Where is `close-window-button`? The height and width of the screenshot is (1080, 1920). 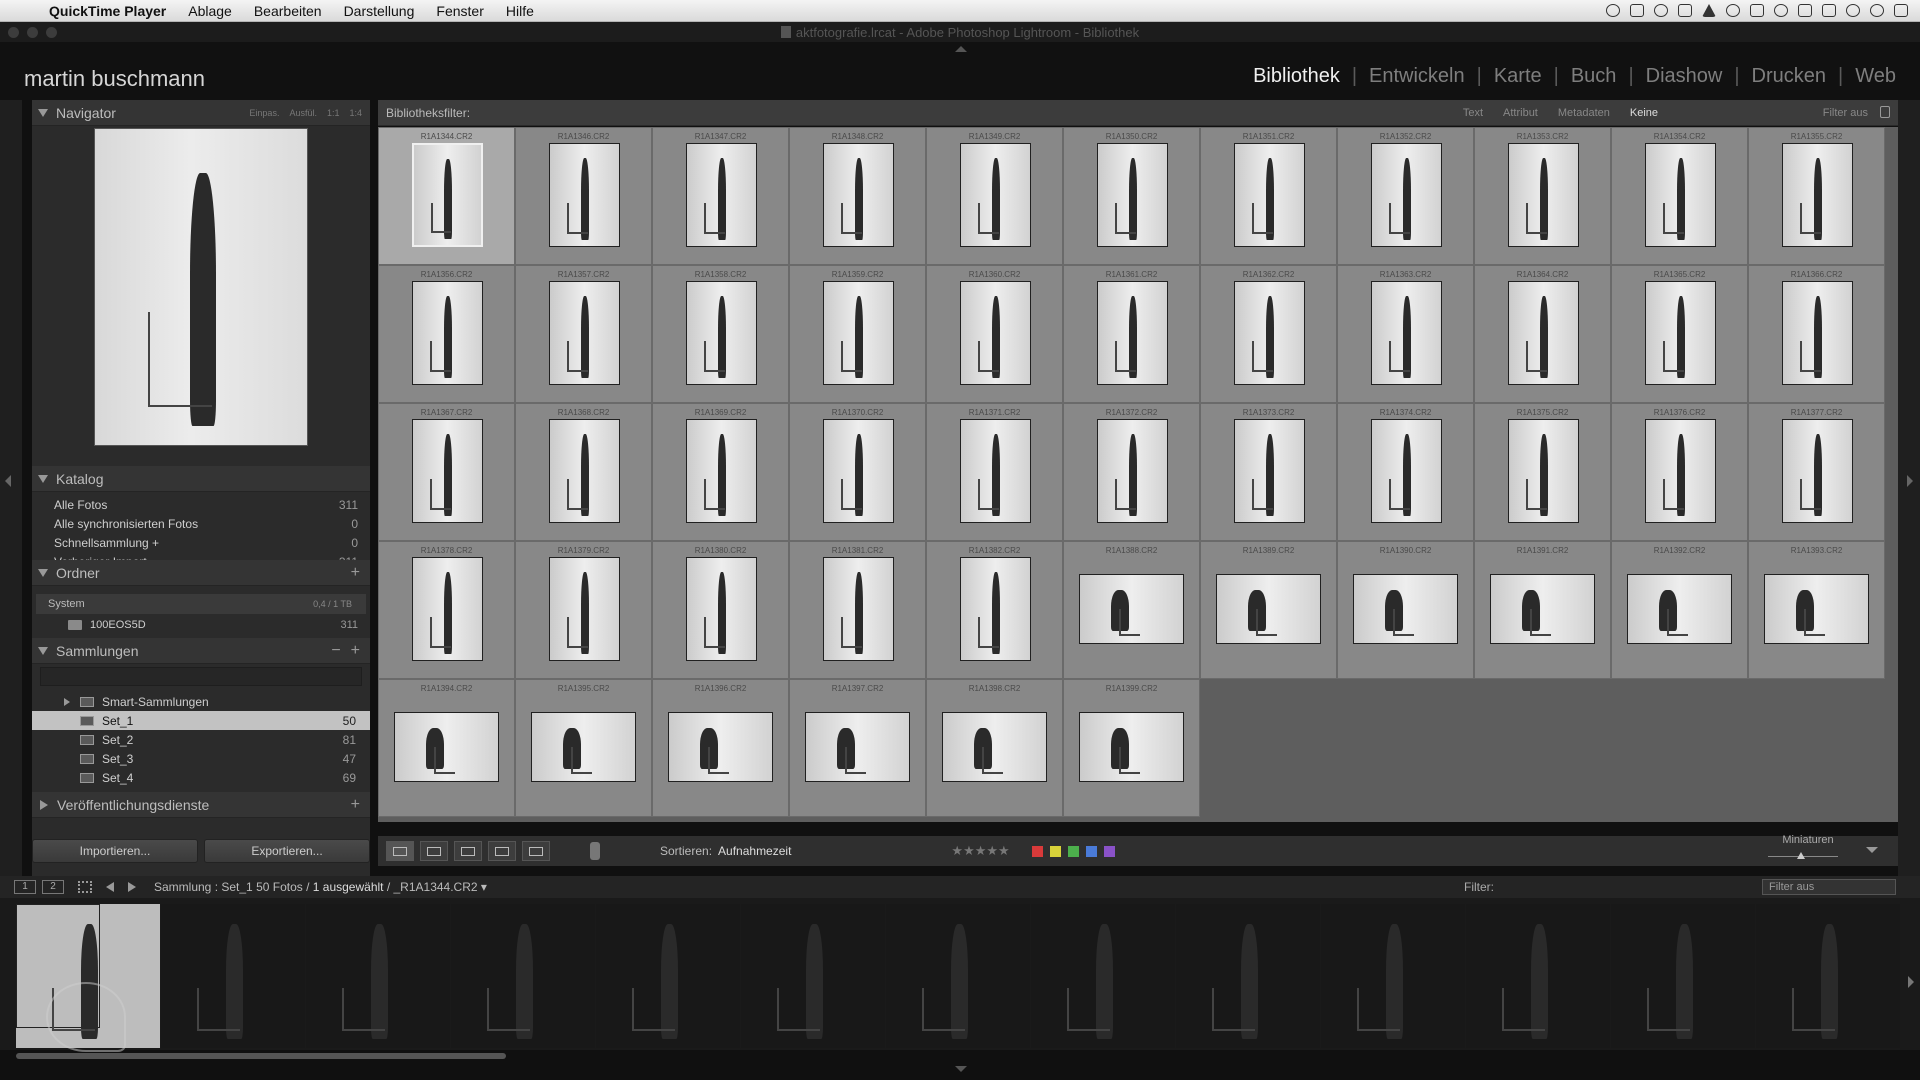
close-window-button is located at coordinates (13, 32).